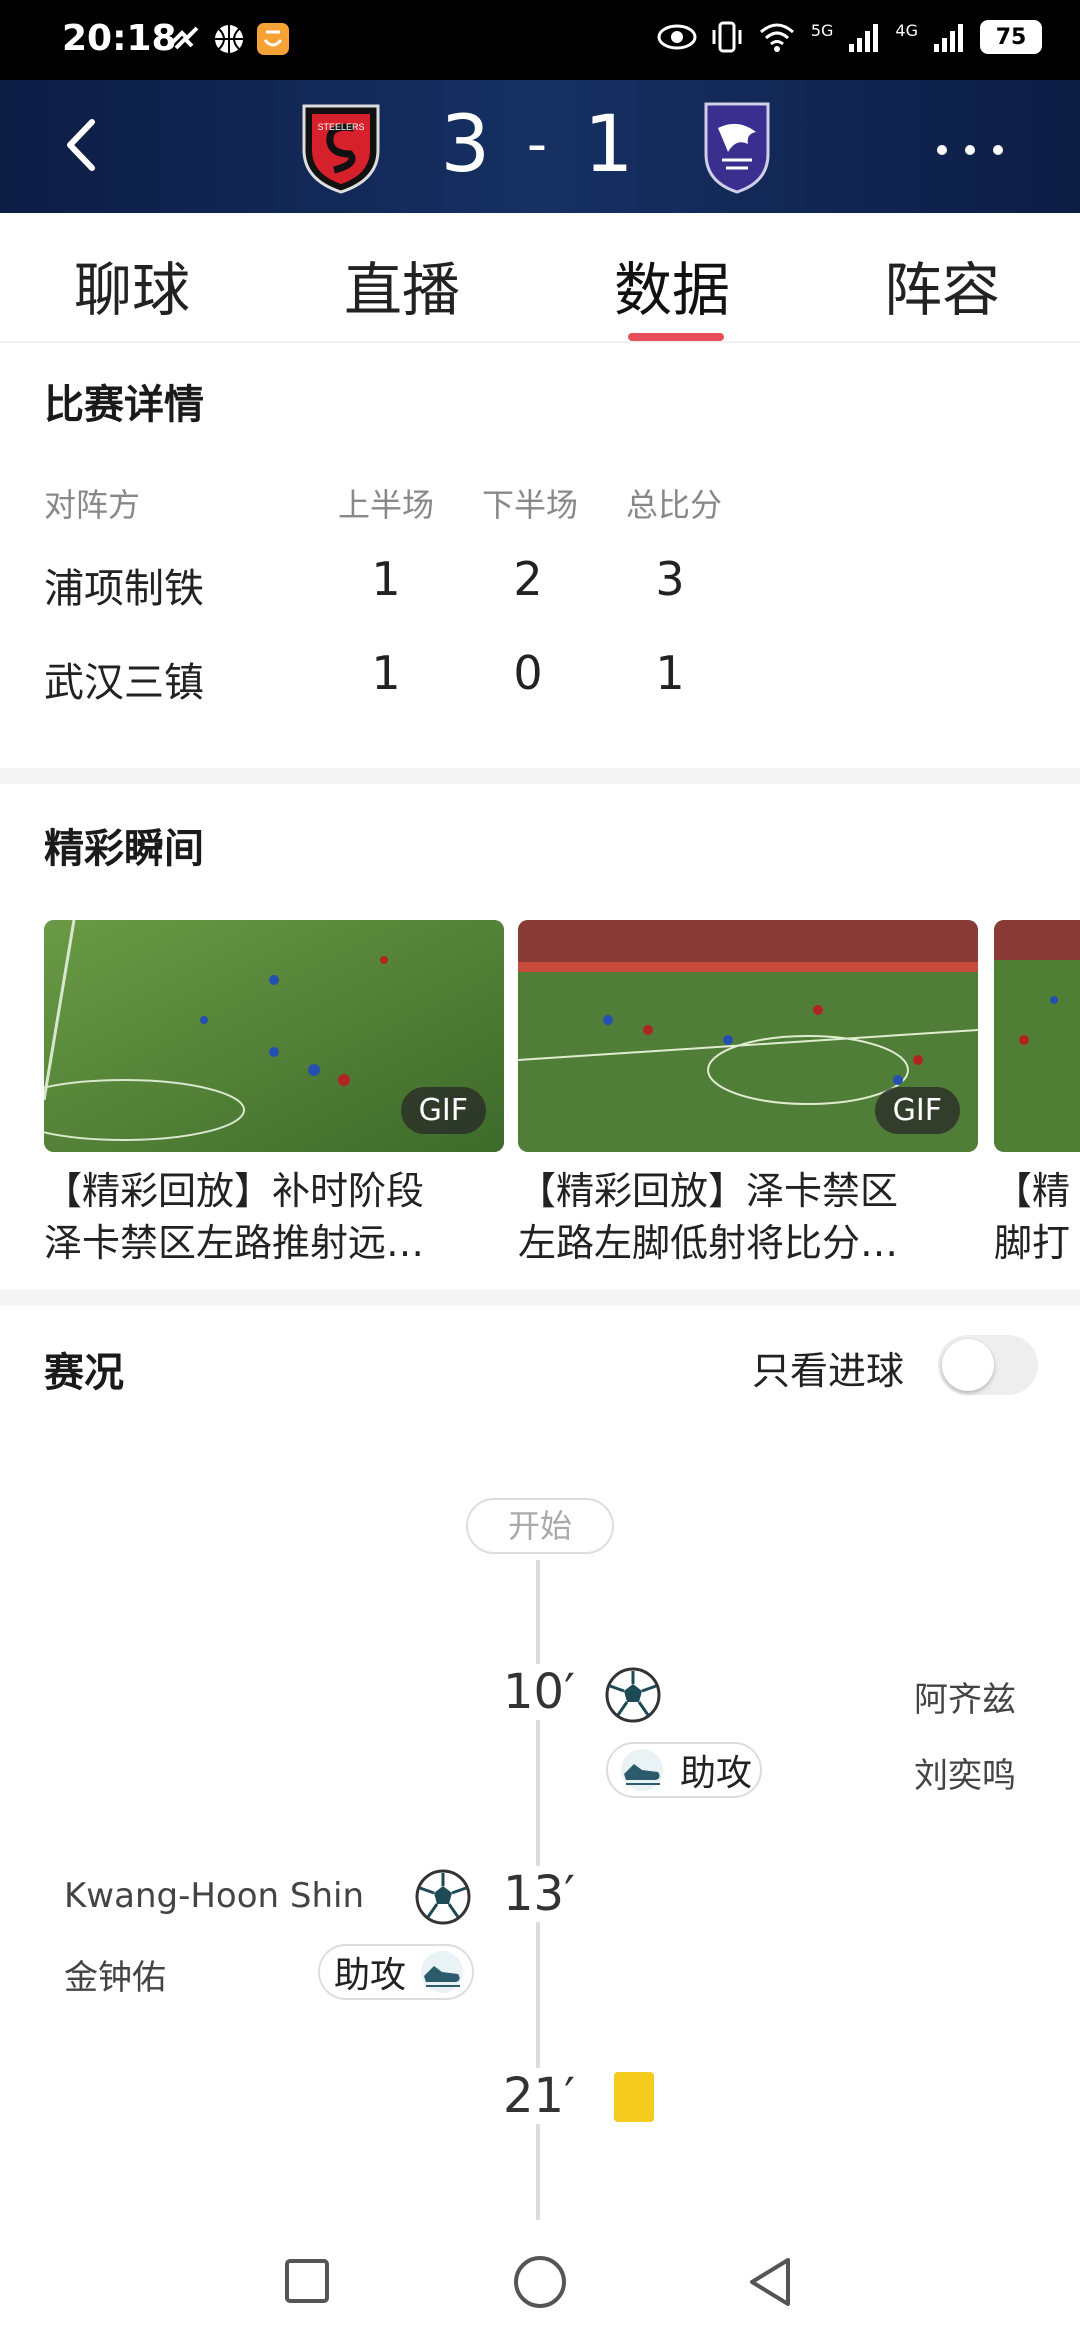 The width and height of the screenshot is (1080, 2340). What do you see at coordinates (828, 1371) in the screenshot?
I see `goals-only-label: 只看进球` at bounding box center [828, 1371].